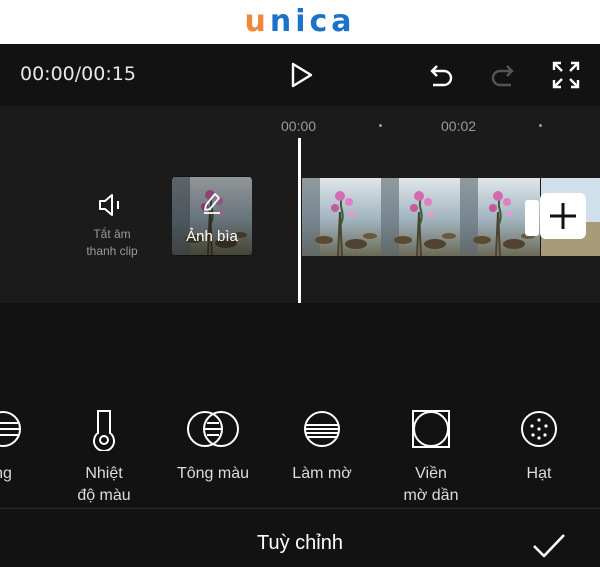 The width and height of the screenshot is (600, 567). I want to click on tool-label-line1: Hạt, so click(539, 473).